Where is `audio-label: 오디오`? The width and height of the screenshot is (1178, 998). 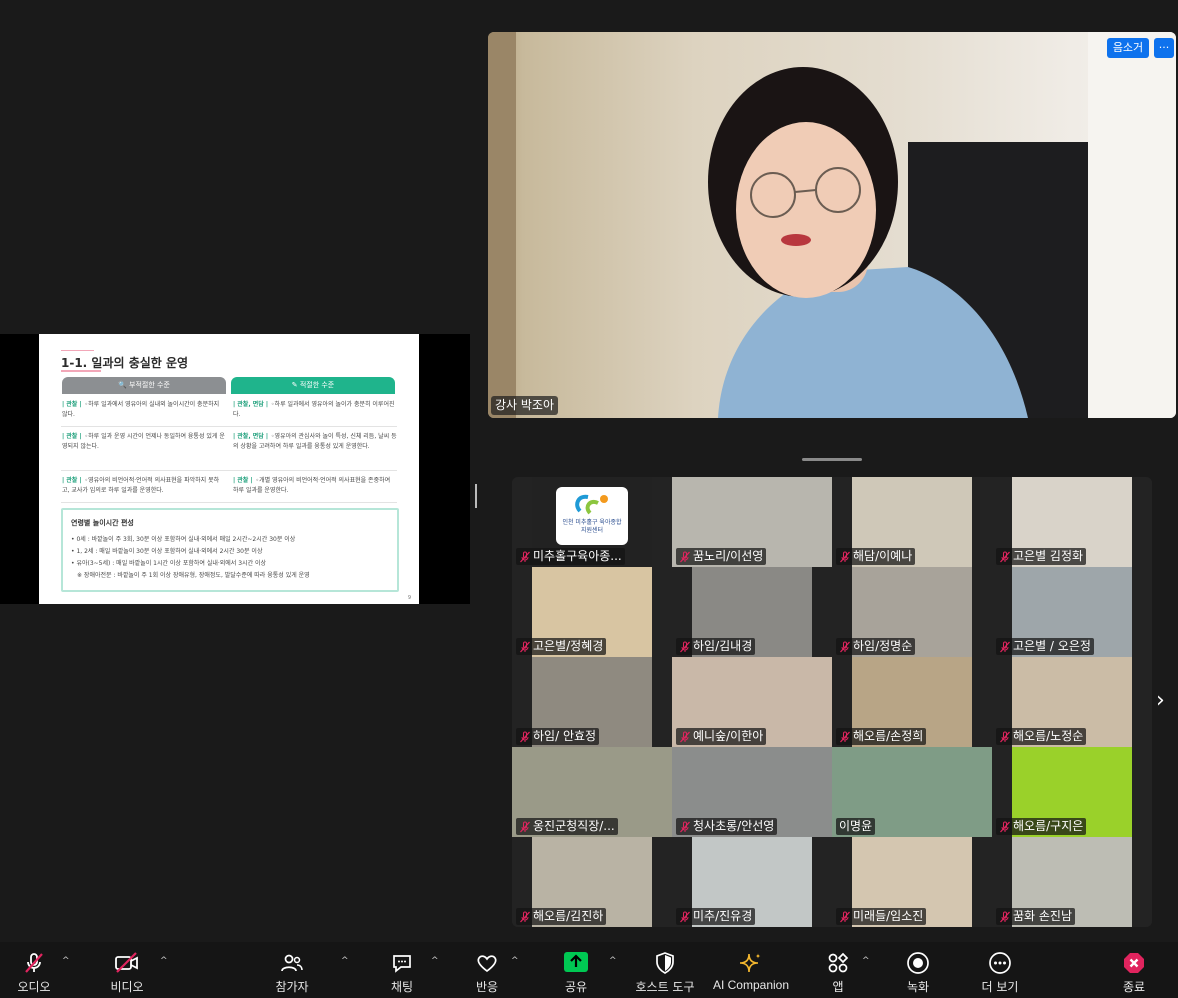
audio-label: 오디오 is located at coordinates (34, 987).